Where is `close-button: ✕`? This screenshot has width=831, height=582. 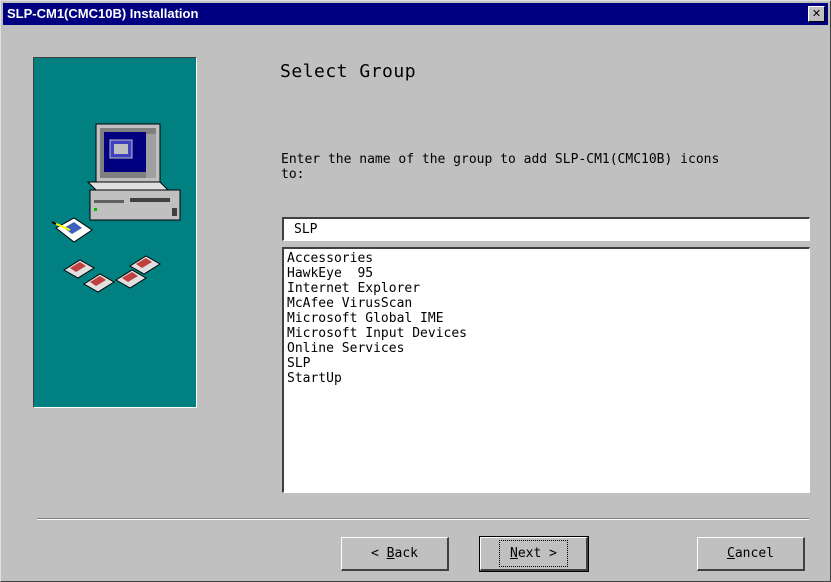
close-button: ✕ is located at coordinates (816, 14).